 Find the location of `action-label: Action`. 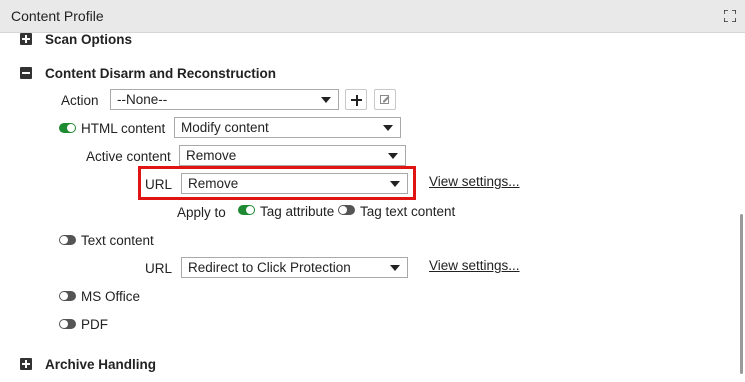

action-label: Action is located at coordinates (80, 100).